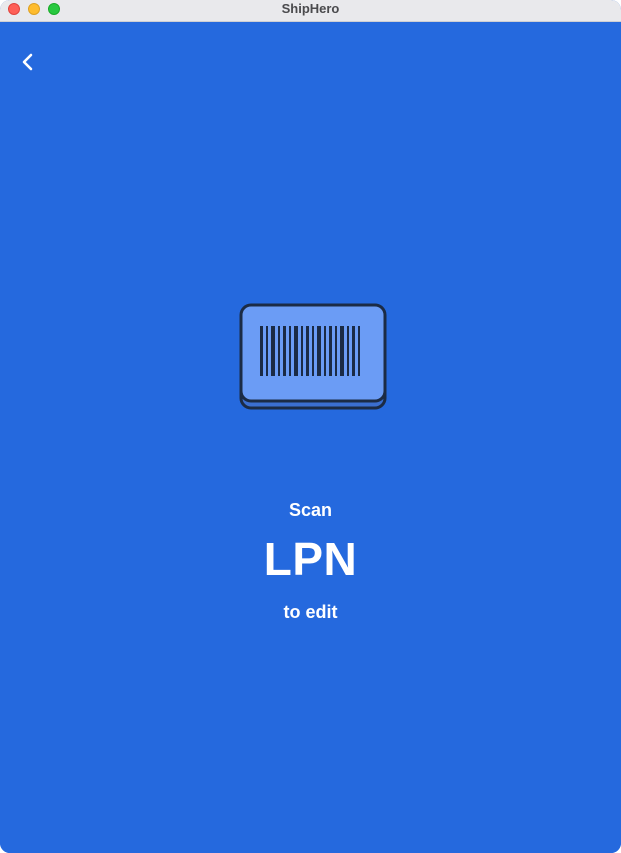 This screenshot has height=853, width=621. Describe the element at coordinates (310, 8) in the screenshot. I see `window-title: ShipHero` at that location.